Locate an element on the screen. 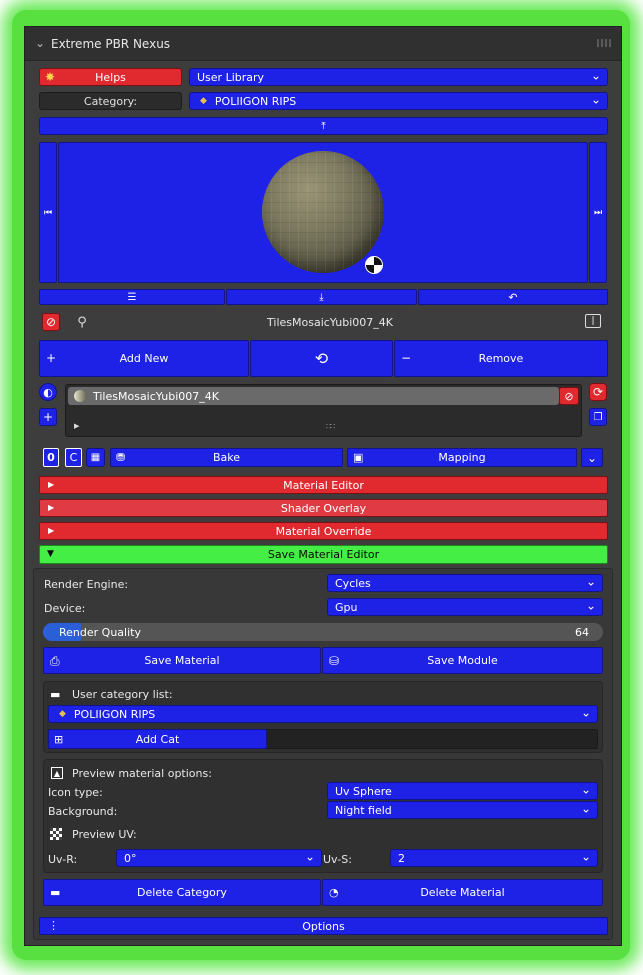  uv-r-value: 0° is located at coordinates (130, 858).